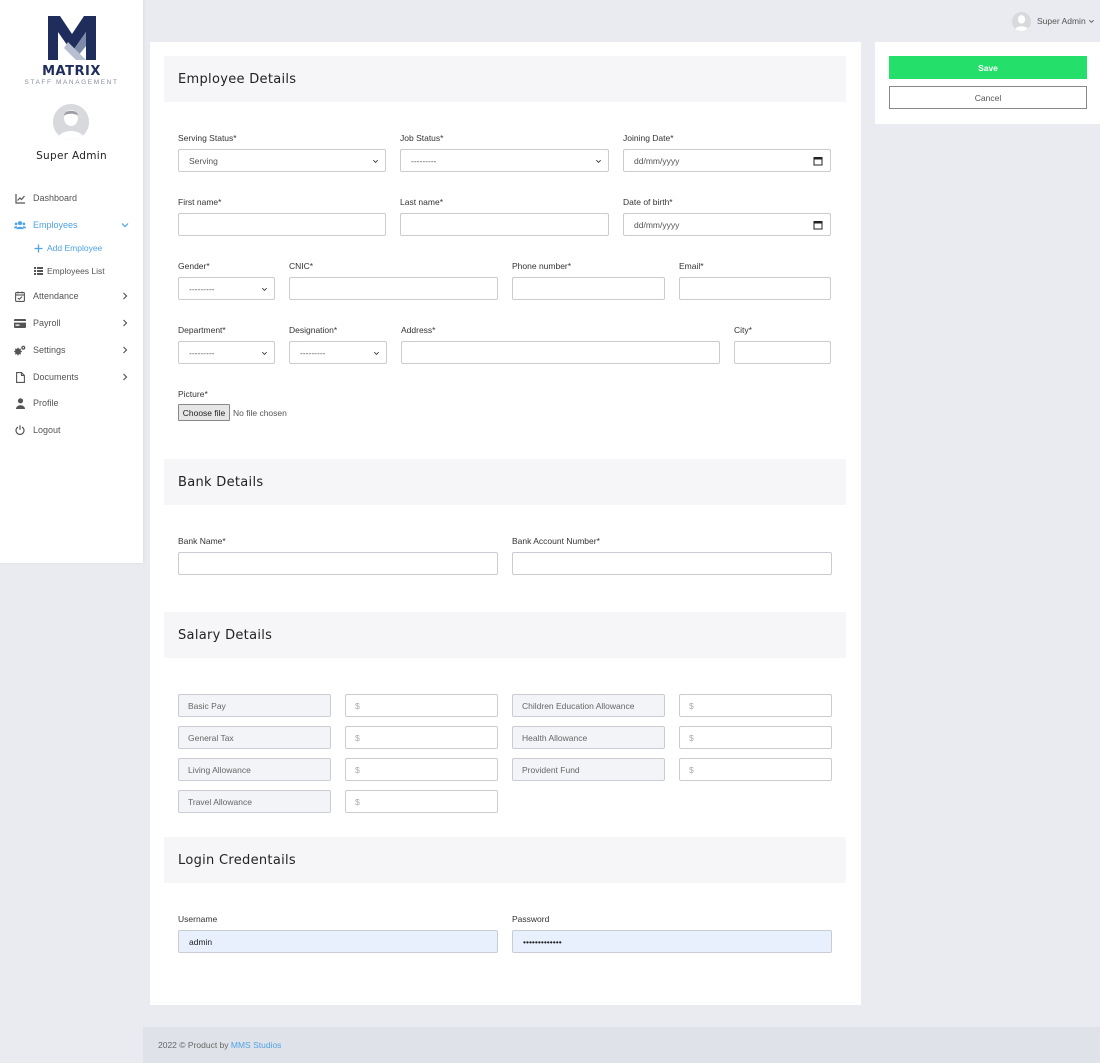 This screenshot has width=1100, height=1063. I want to click on email-label: Email*, so click(691, 266).